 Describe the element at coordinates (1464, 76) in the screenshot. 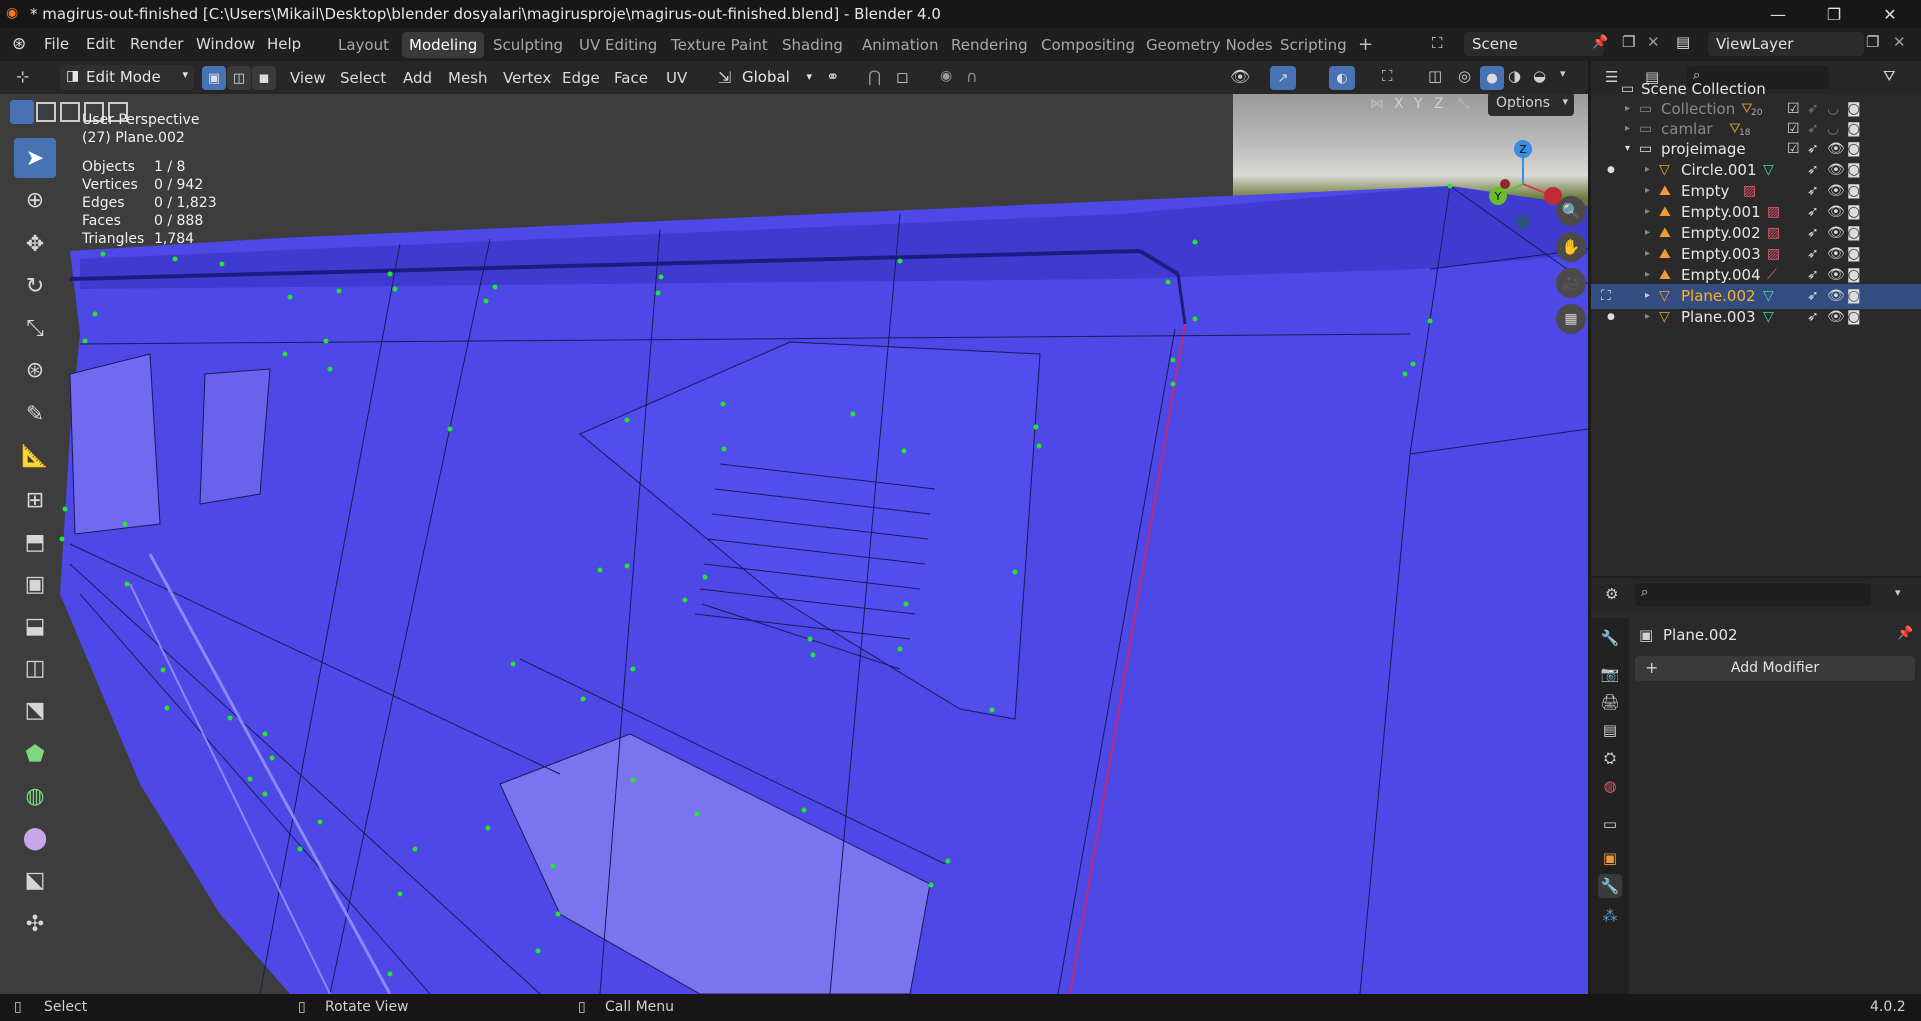

I see `wireframe-shading-icon: ◎` at that location.